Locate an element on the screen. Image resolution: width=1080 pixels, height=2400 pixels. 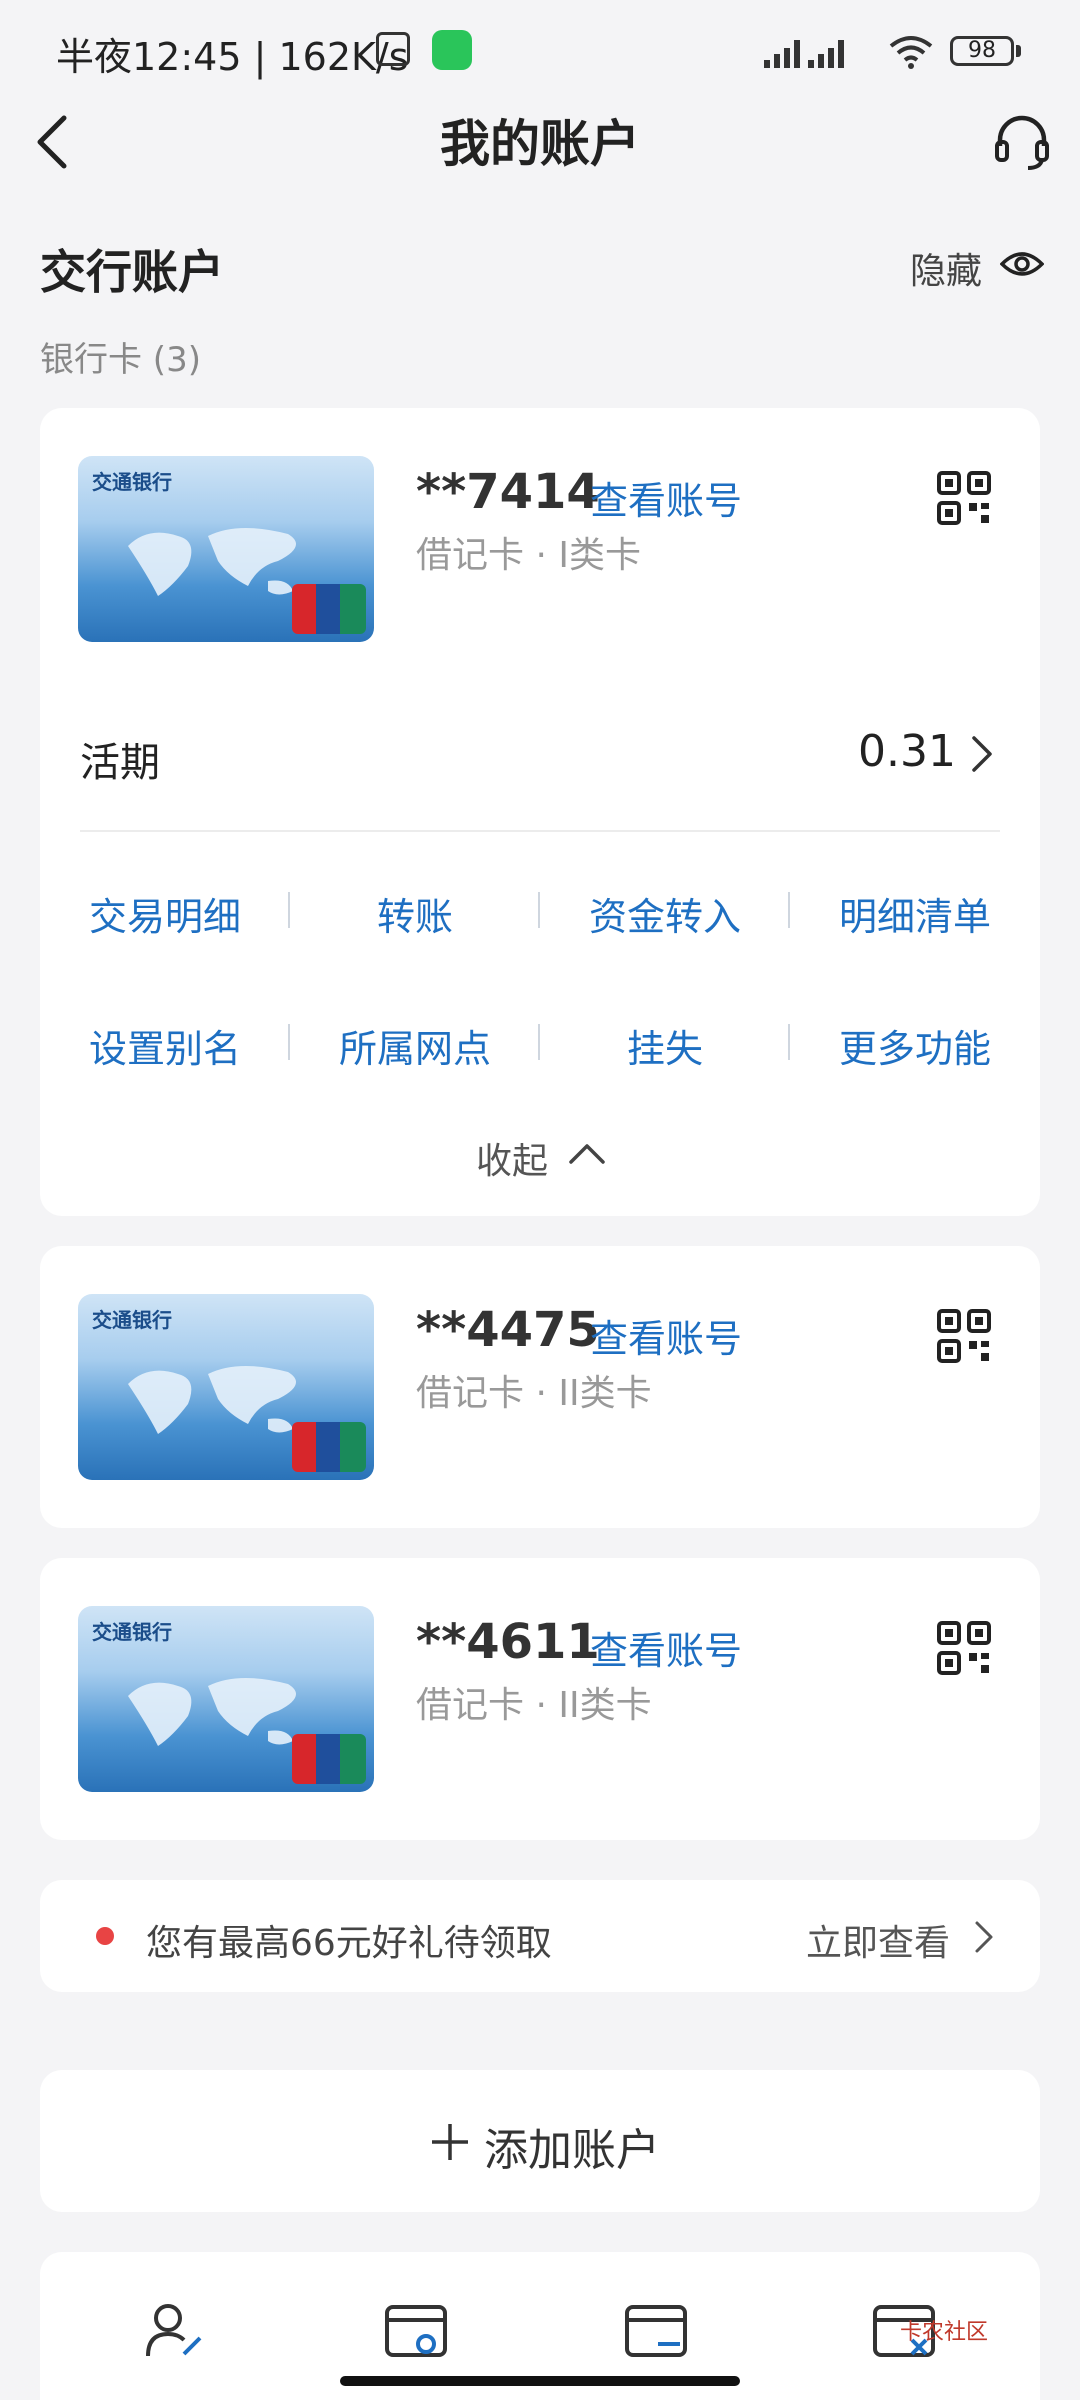
promo-banner: 您有最高66元好礼待领取 立即查看 is located at coordinates (540, 1936).